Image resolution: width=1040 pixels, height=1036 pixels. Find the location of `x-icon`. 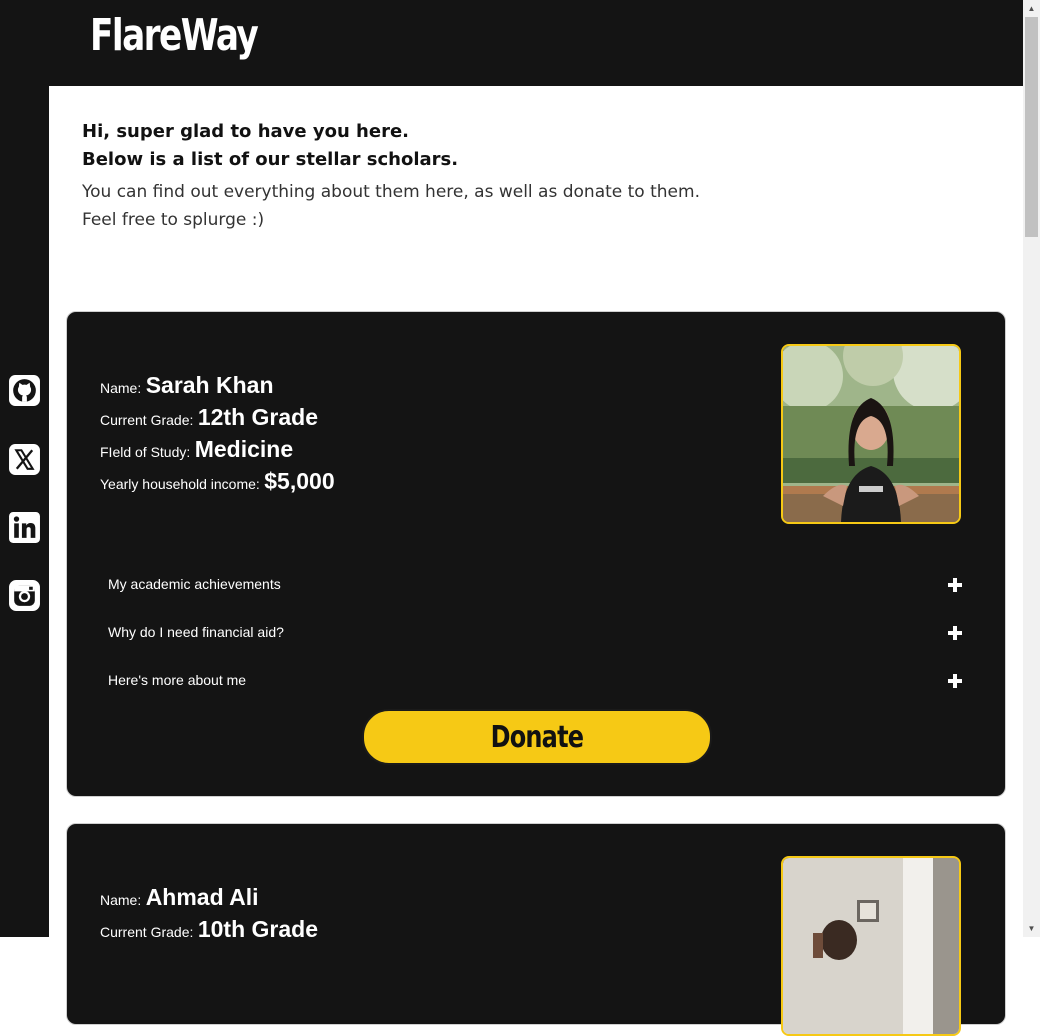

x-icon is located at coordinates (24, 459).